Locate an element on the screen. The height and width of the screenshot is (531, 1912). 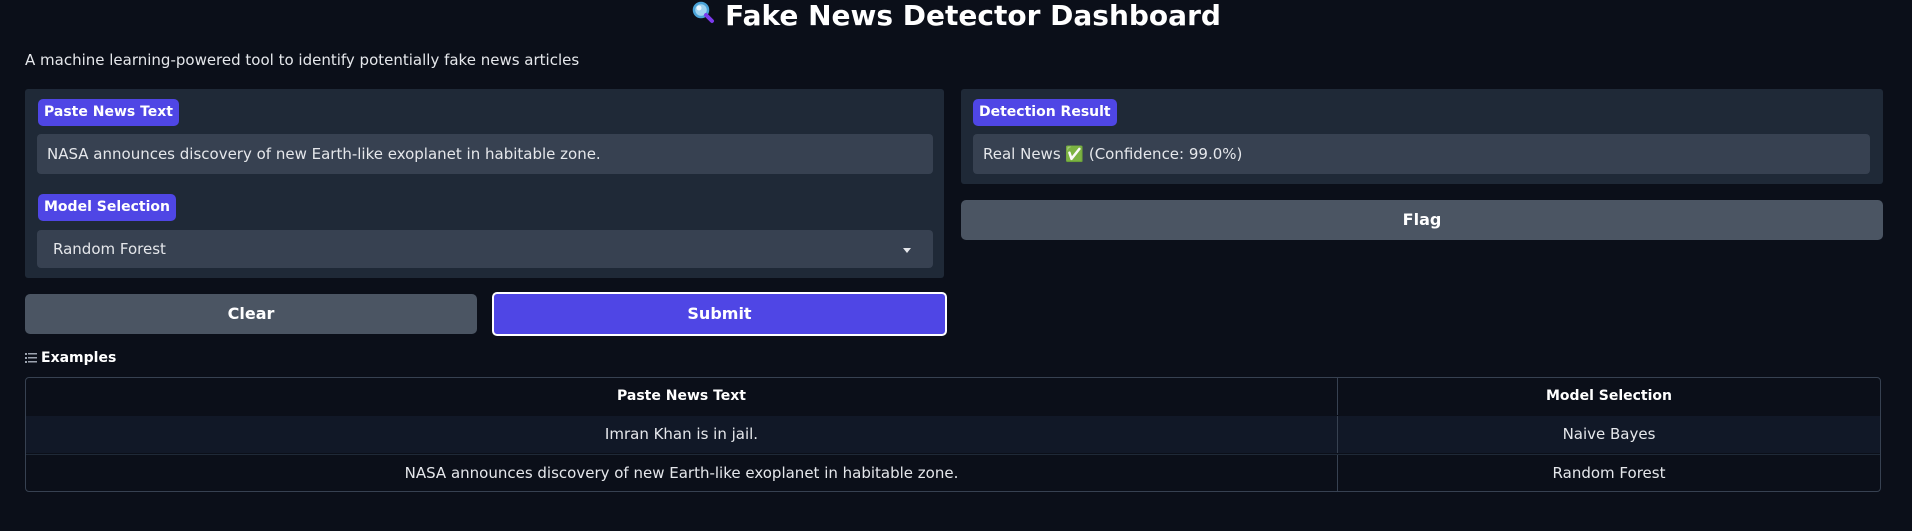
column-header-news-text: Paste News Text is located at coordinates (682, 396).